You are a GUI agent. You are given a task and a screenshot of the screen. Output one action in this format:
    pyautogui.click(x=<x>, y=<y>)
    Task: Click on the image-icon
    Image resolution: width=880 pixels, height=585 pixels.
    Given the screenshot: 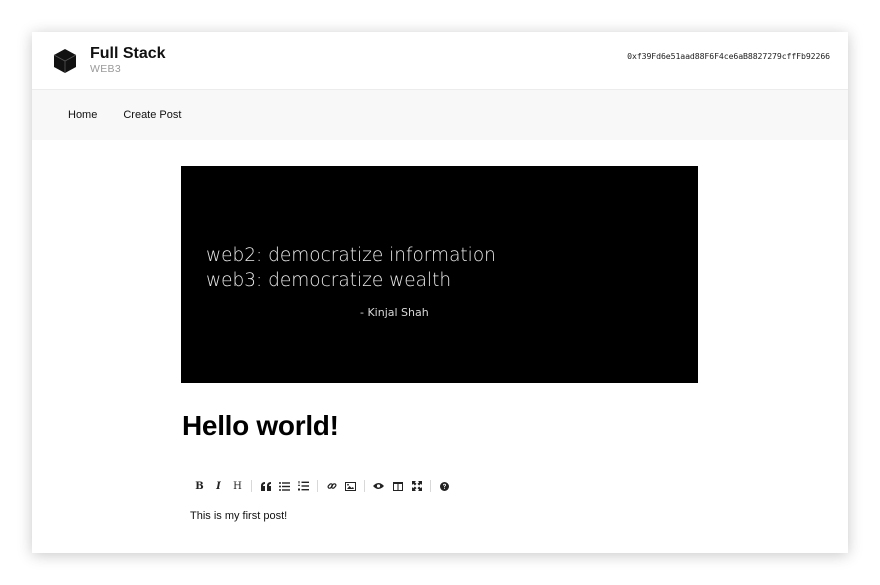 What is the action you would take?
    pyautogui.click(x=350, y=486)
    